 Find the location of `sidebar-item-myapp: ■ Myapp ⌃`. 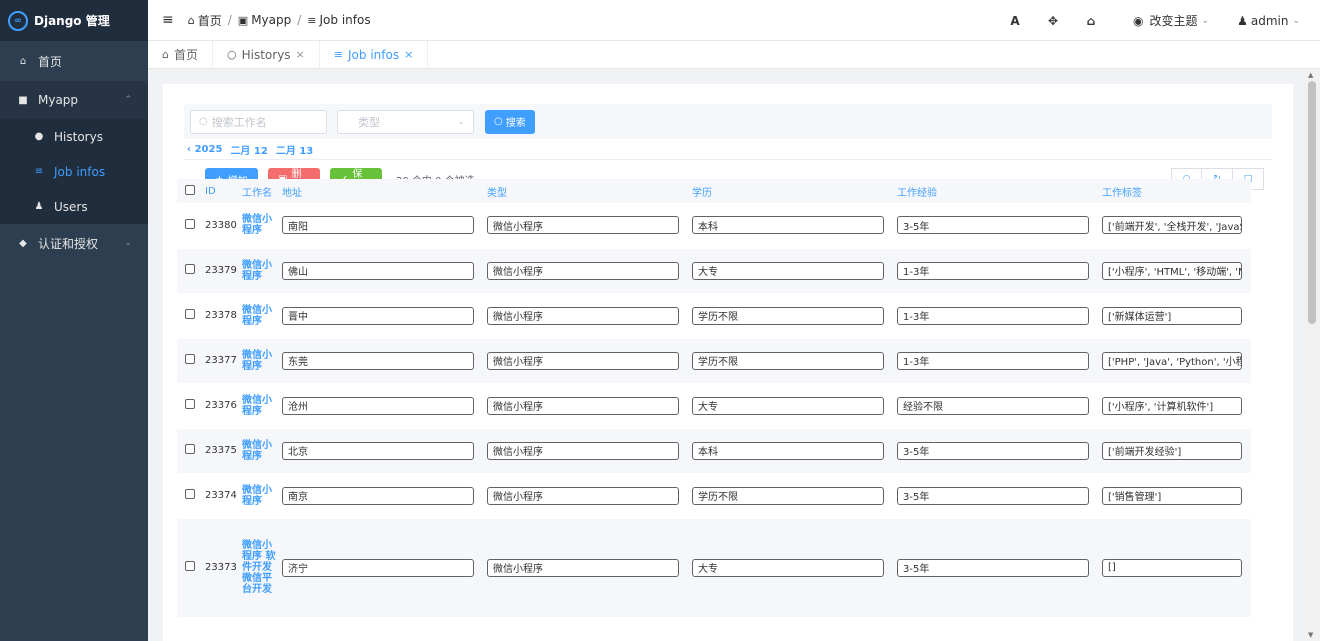

sidebar-item-myapp: ■ Myapp ⌃ is located at coordinates (74, 100).